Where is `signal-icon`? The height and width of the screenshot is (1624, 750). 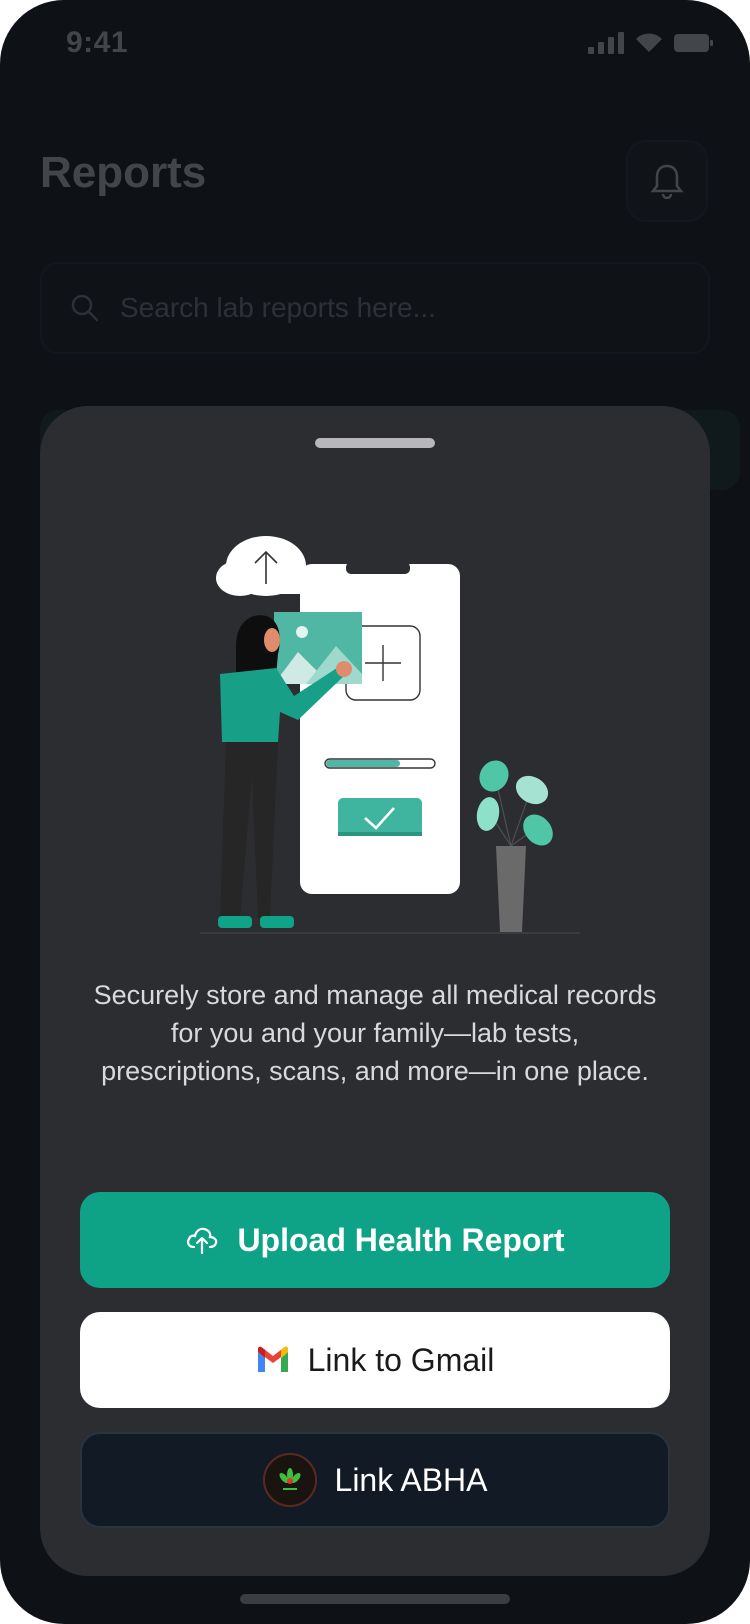 signal-icon is located at coordinates (606, 43).